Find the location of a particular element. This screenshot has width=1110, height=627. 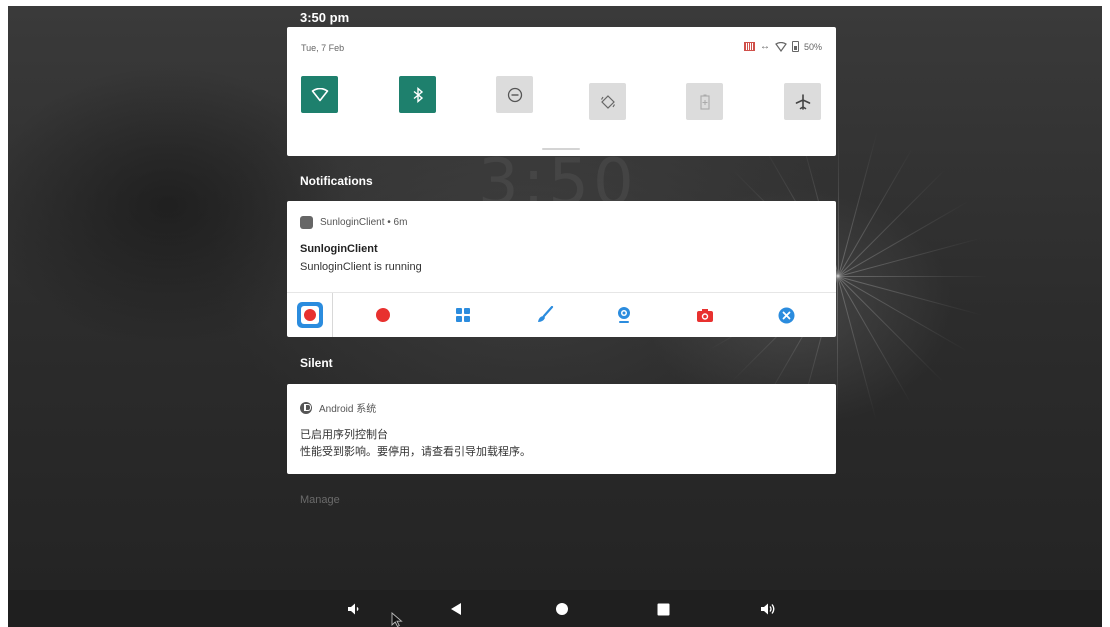

action-record-app is located at coordinates (310, 315).